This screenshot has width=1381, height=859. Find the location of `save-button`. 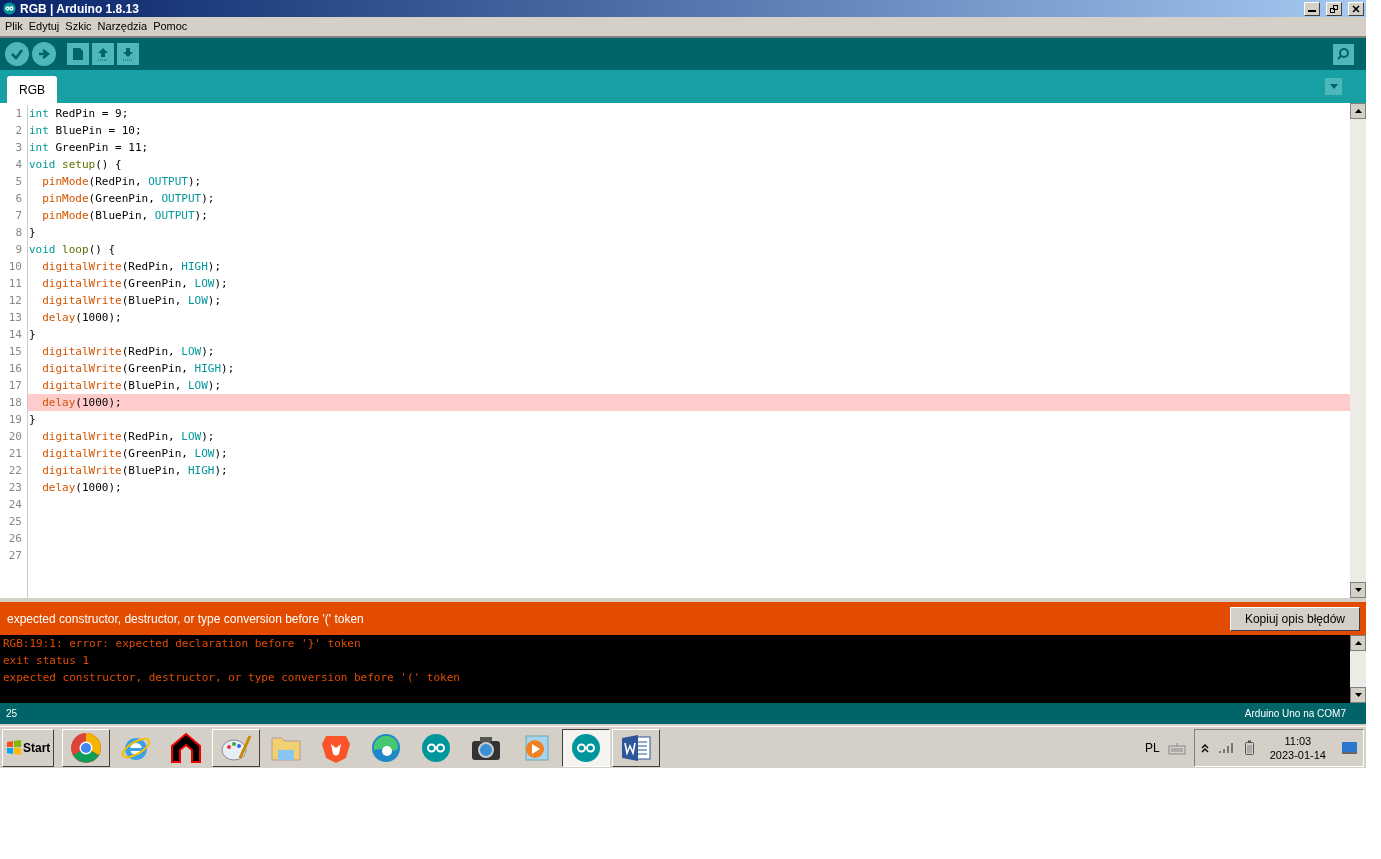

save-button is located at coordinates (128, 54).